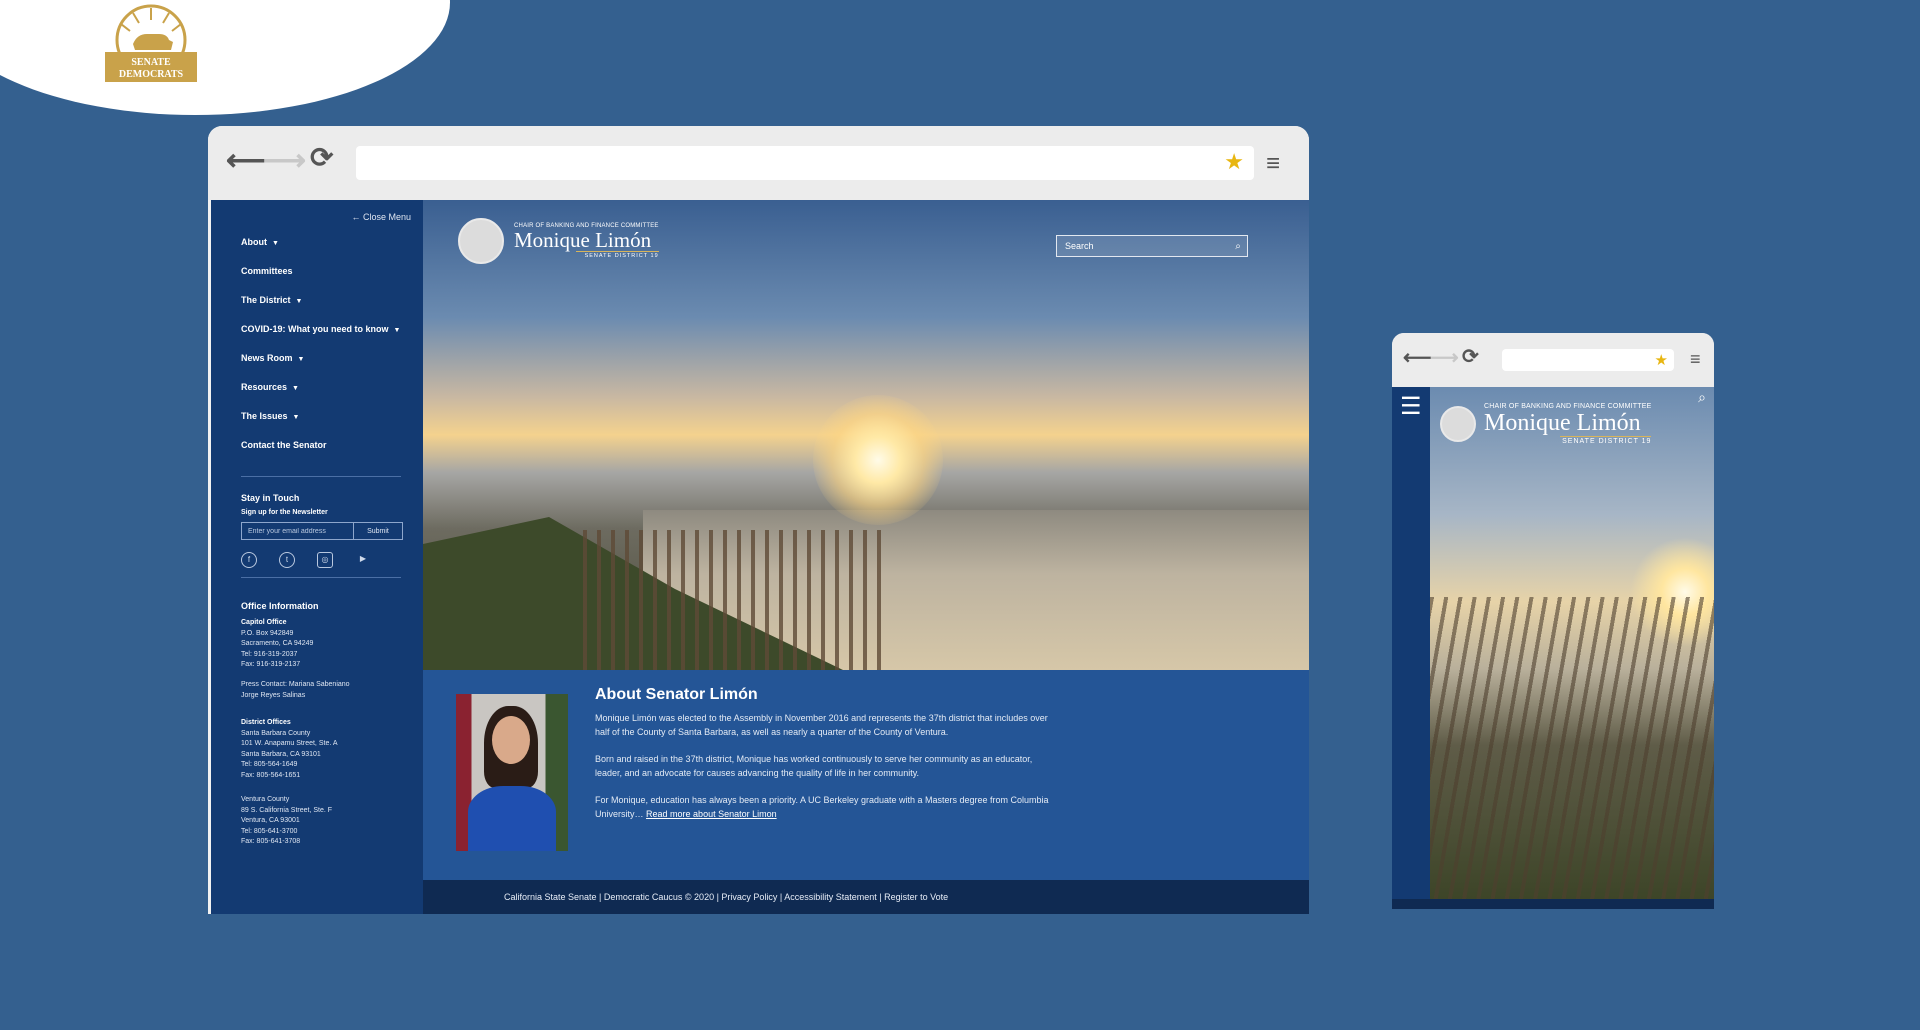 This screenshot has height=1030, width=1920. Describe the element at coordinates (320, 367) in the screenshot. I see `nav-item-news-room: News Room ▼` at that location.